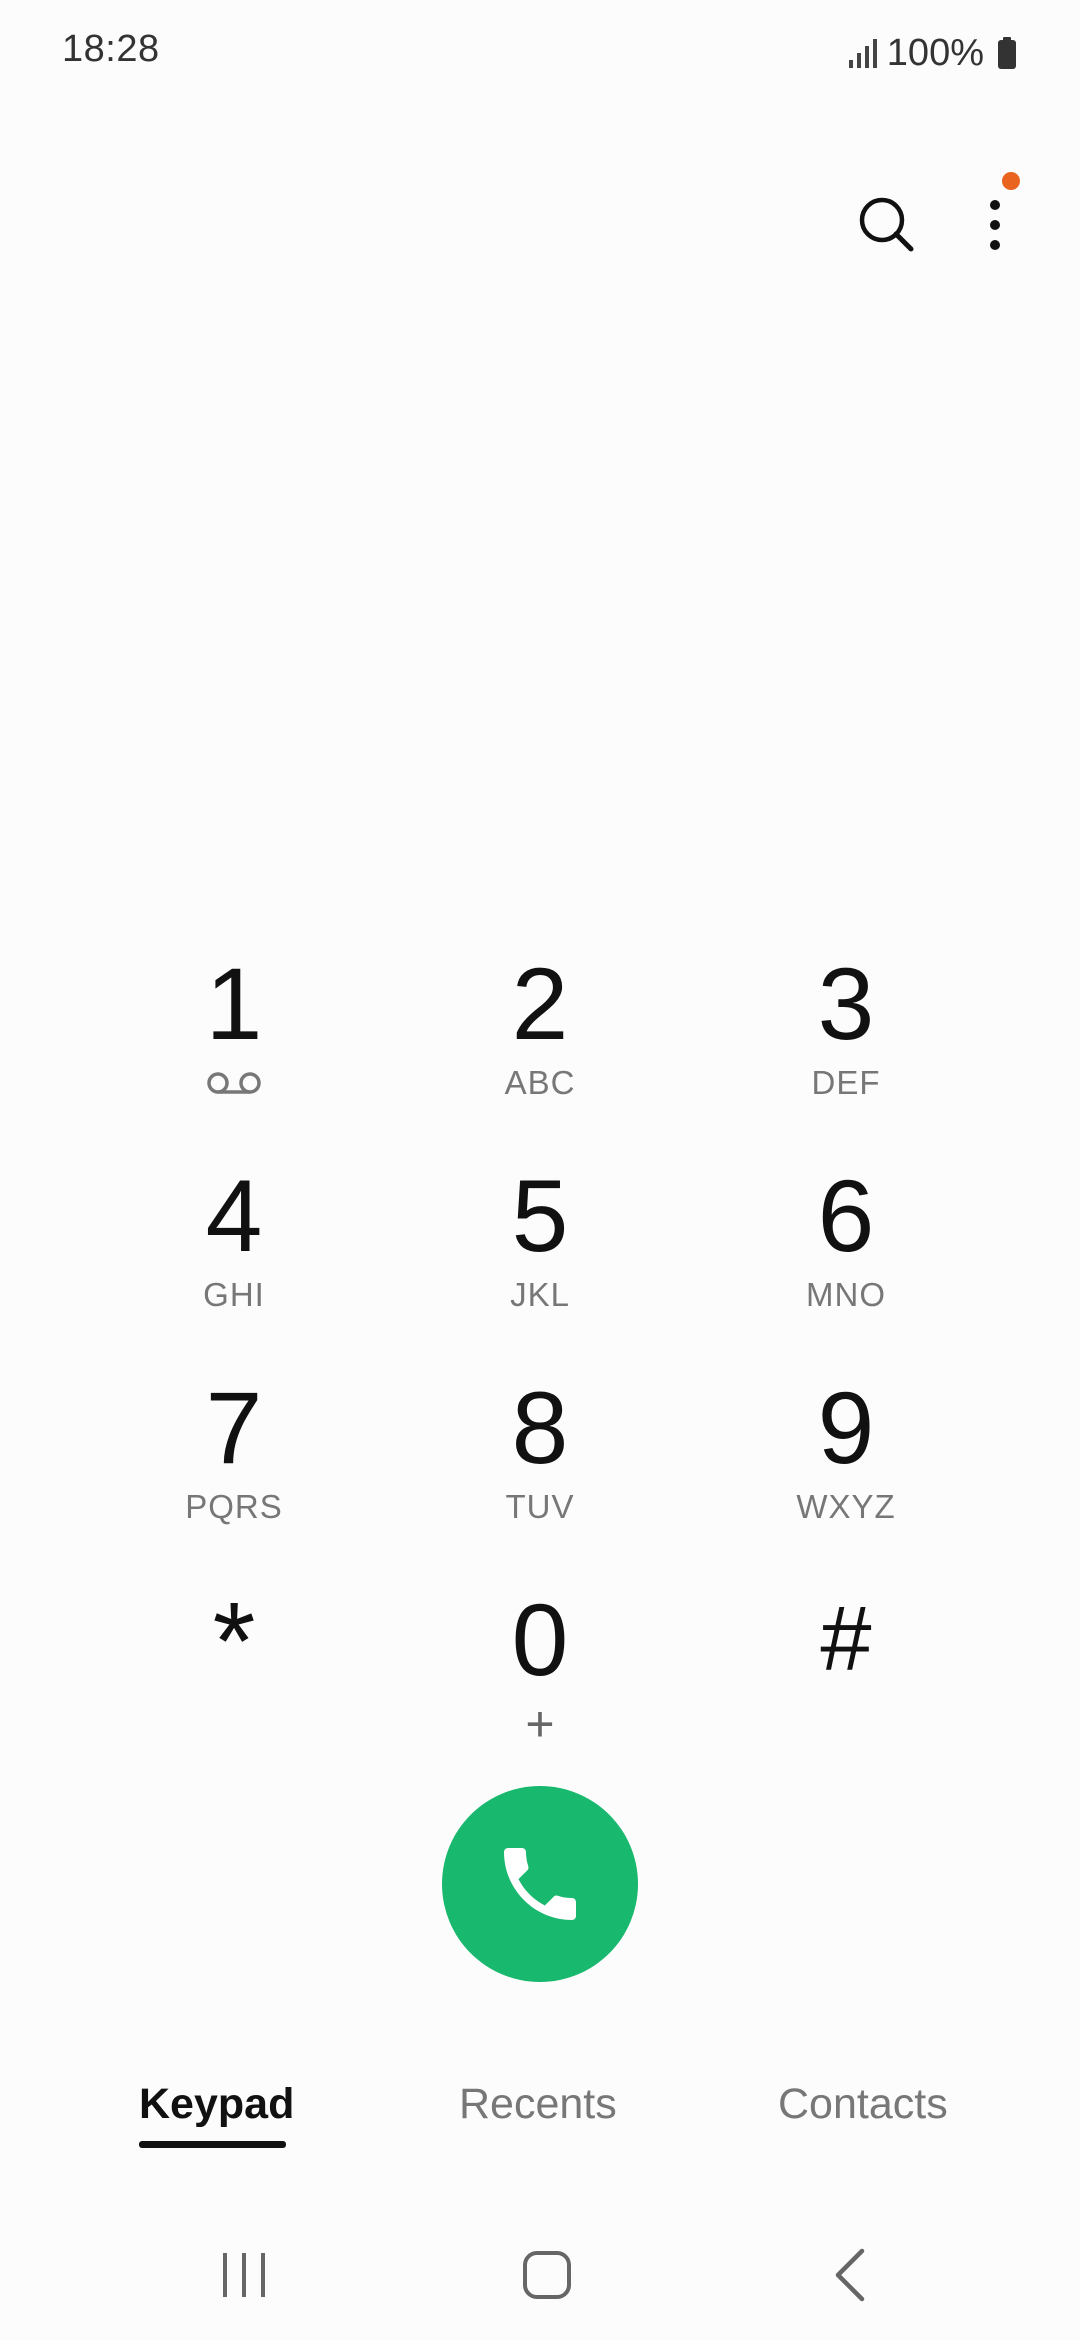 The image size is (1080, 2340). What do you see at coordinates (540, 1082) in the screenshot?
I see `key-letters: ABC` at bounding box center [540, 1082].